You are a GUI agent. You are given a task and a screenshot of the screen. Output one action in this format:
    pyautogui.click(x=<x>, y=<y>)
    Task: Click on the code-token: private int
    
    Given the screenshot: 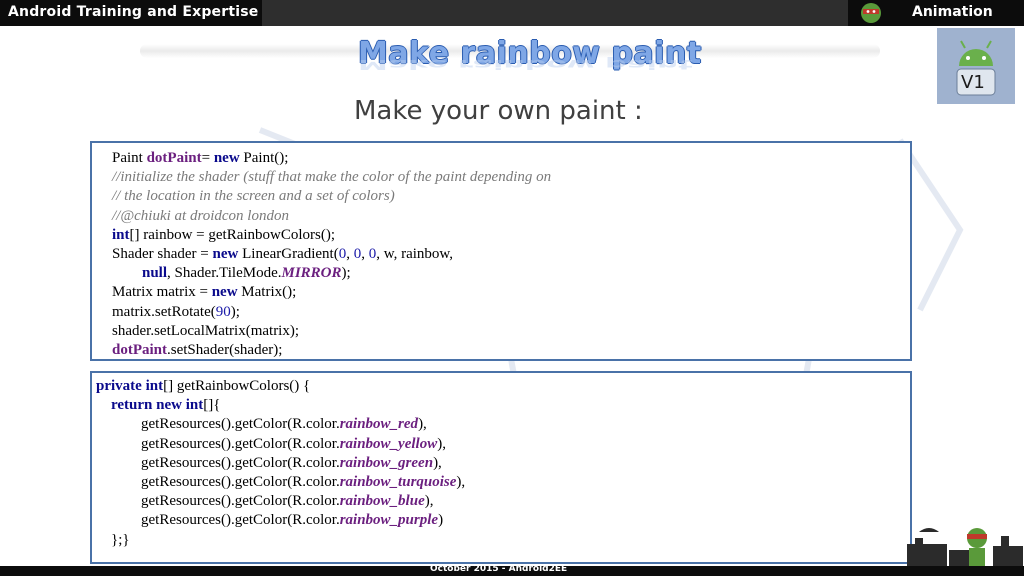 What is the action you would take?
    pyautogui.click(x=130, y=386)
    